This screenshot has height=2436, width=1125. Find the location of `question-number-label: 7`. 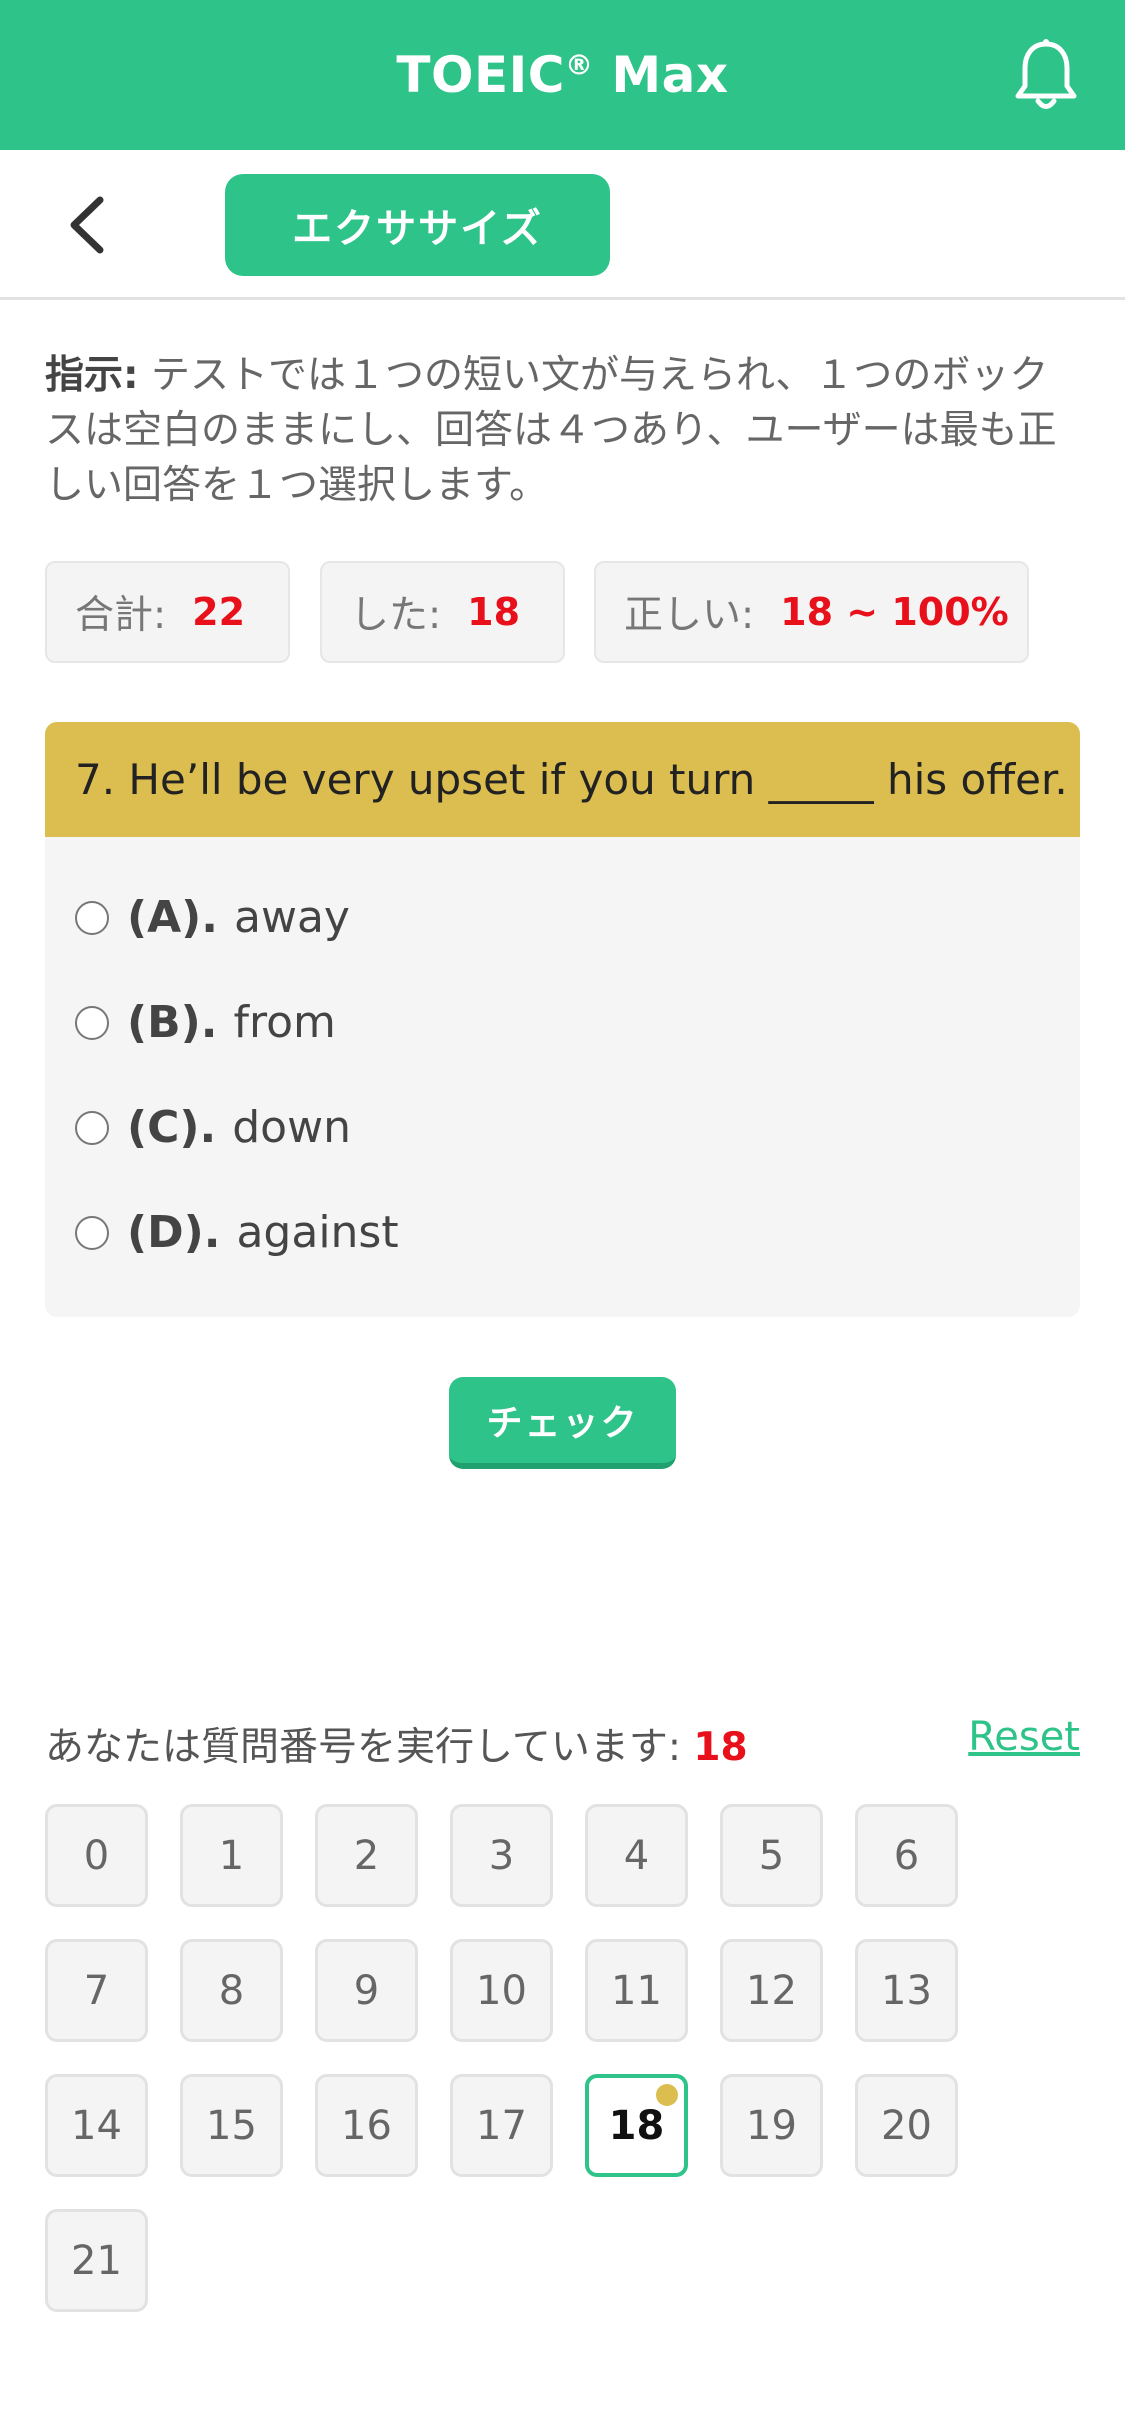

question-number-label: 7 is located at coordinates (96, 1990).